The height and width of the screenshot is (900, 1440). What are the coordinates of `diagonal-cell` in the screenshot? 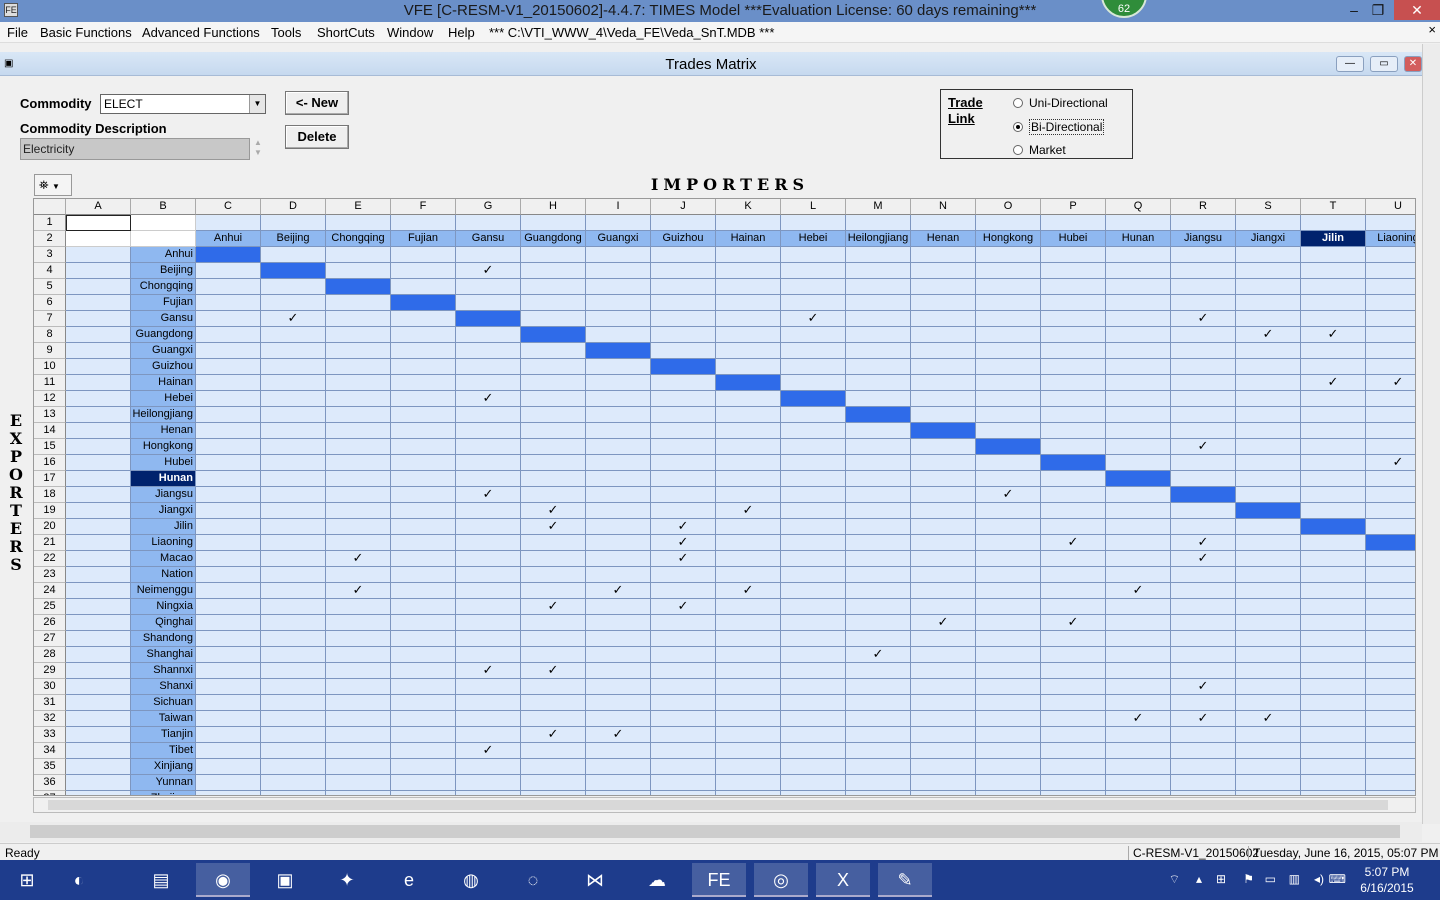 It's located at (878, 415).